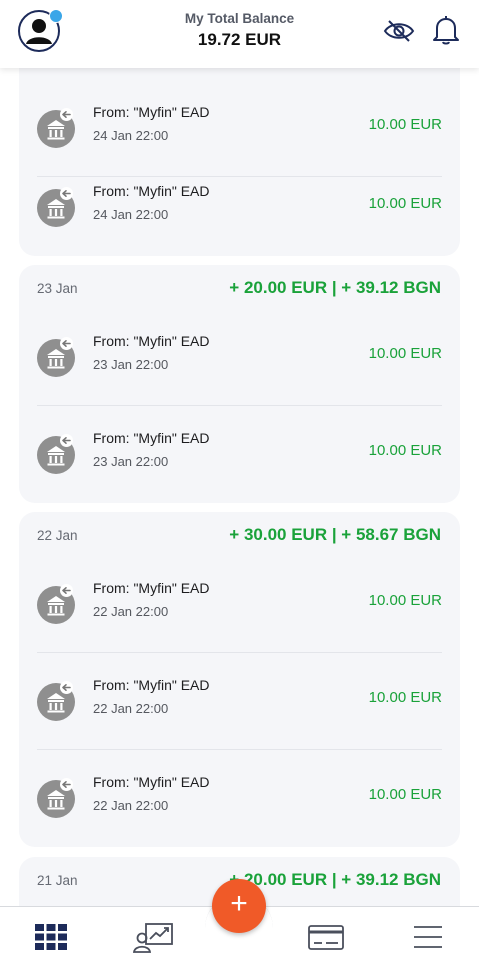  I want to click on add-button: +, so click(239, 906).